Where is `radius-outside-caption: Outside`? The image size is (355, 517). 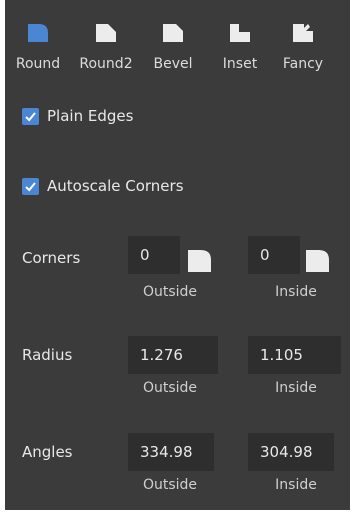
radius-outside-caption: Outside is located at coordinates (170, 388).